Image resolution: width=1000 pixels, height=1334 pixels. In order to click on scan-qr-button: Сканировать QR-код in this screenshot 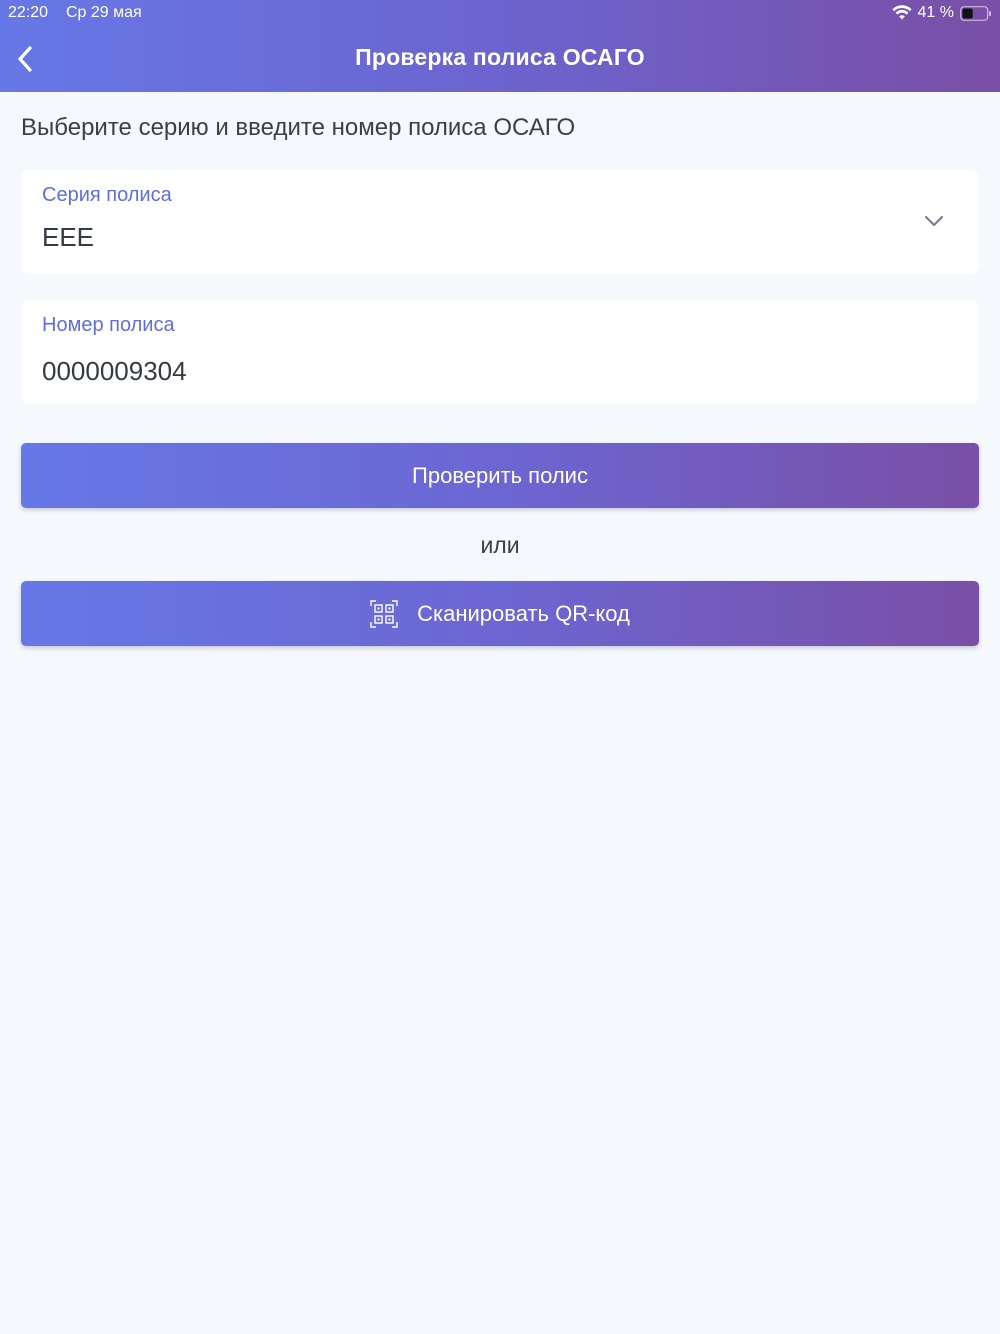, I will do `click(500, 613)`.